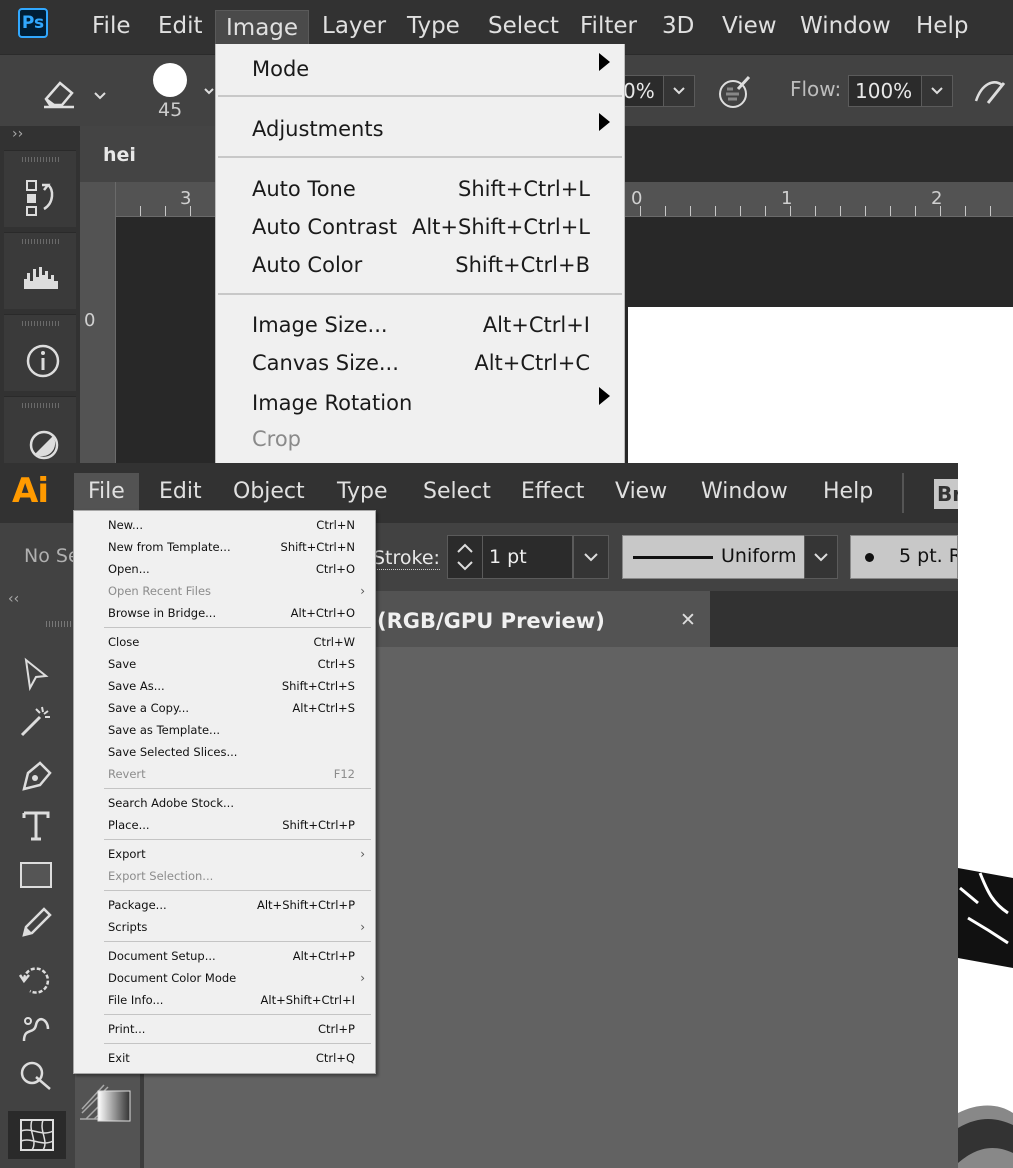 The width and height of the screenshot is (1013, 1168). I want to click on ps-document-tab: hei hei.psd, so click(150, 175).